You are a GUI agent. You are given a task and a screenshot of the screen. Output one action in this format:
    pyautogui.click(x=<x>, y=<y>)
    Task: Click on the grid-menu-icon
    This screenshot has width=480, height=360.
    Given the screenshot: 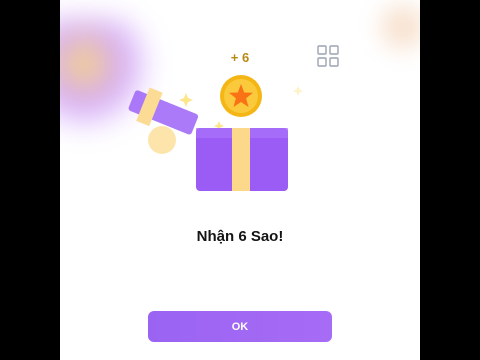 What is the action you would take?
    pyautogui.click(x=328, y=56)
    